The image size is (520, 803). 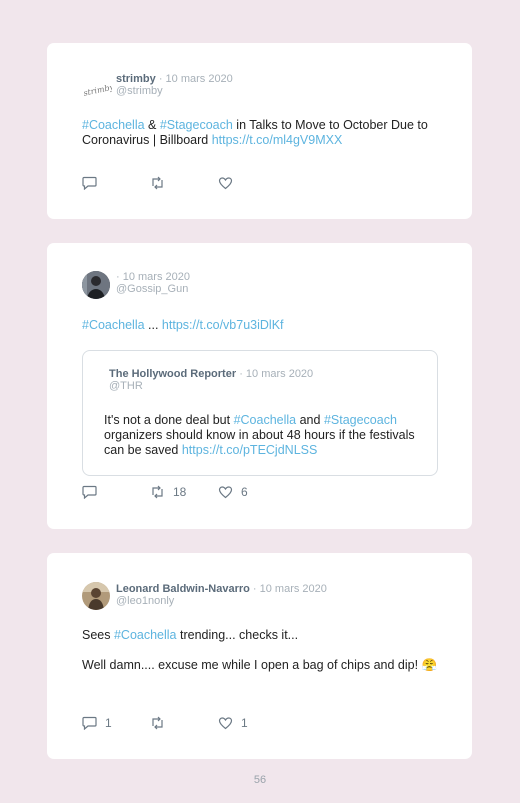 I want to click on avatar-strimby: strimby, so click(x=97, y=89).